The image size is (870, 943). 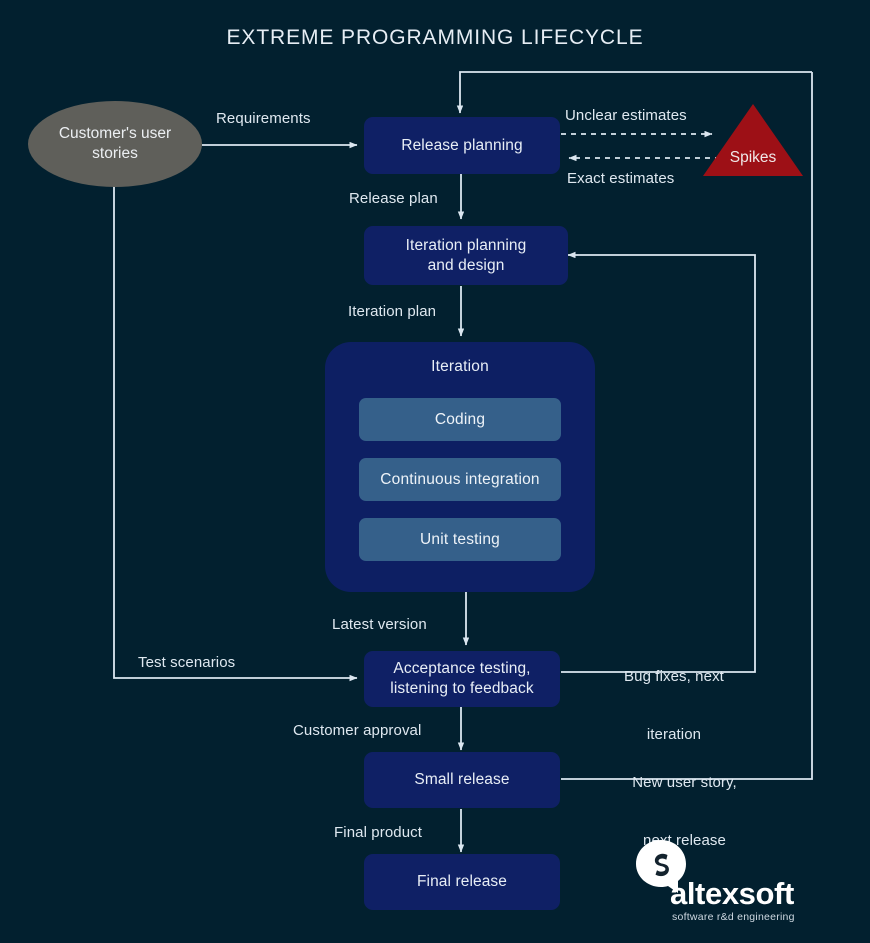 I want to click on node-customer-user-stories: Customer's user stories, so click(x=115, y=144).